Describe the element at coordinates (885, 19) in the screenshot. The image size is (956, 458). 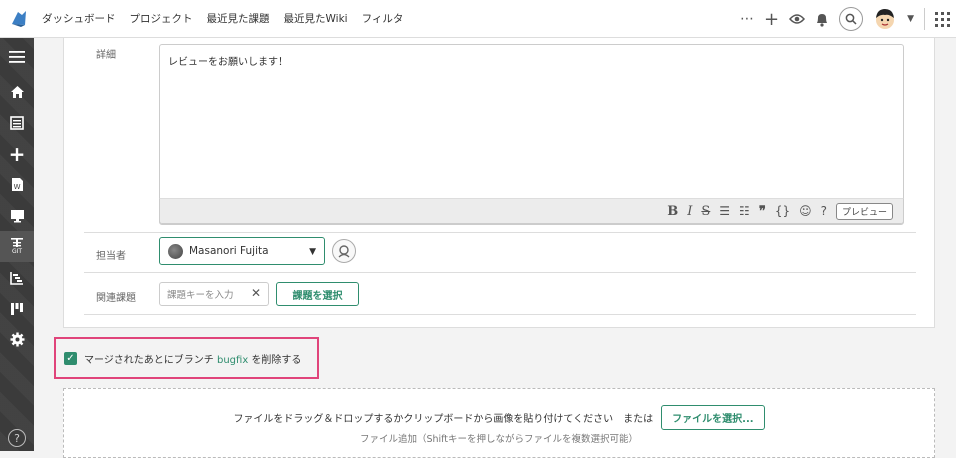
I see `user-avatar-icon` at that location.